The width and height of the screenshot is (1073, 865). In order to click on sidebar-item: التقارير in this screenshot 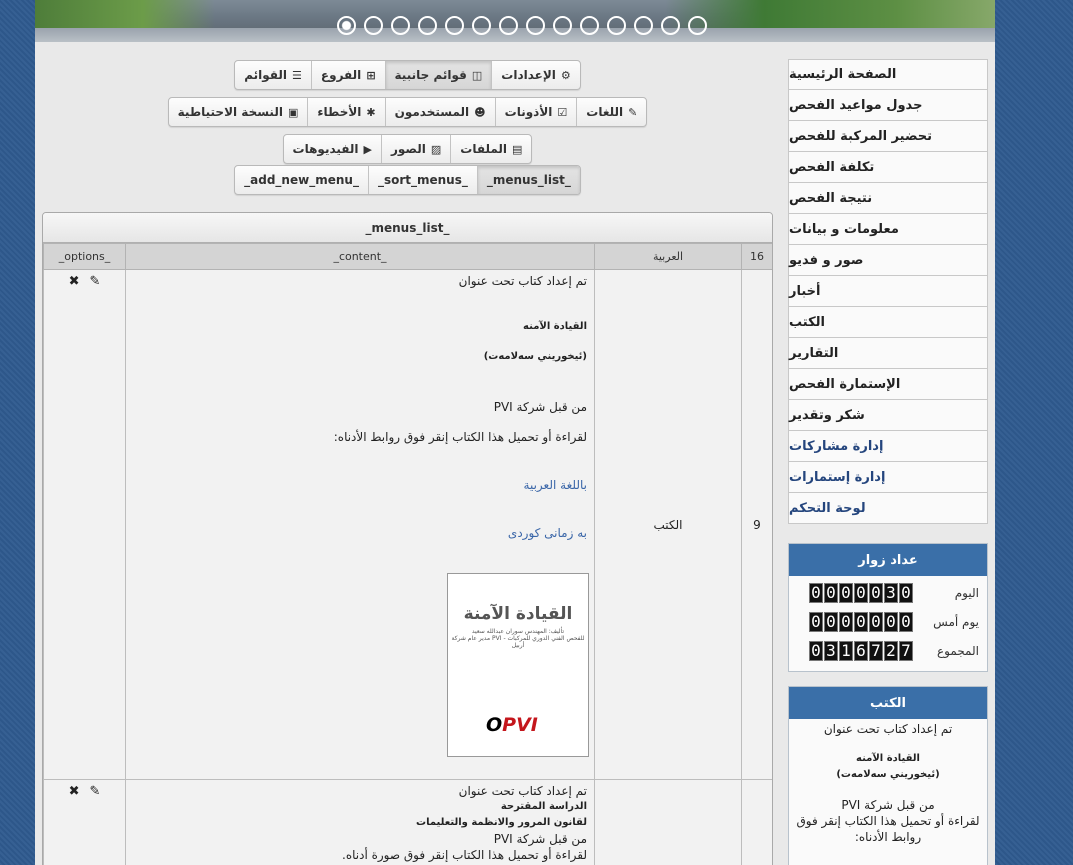, I will do `click(888, 353)`.